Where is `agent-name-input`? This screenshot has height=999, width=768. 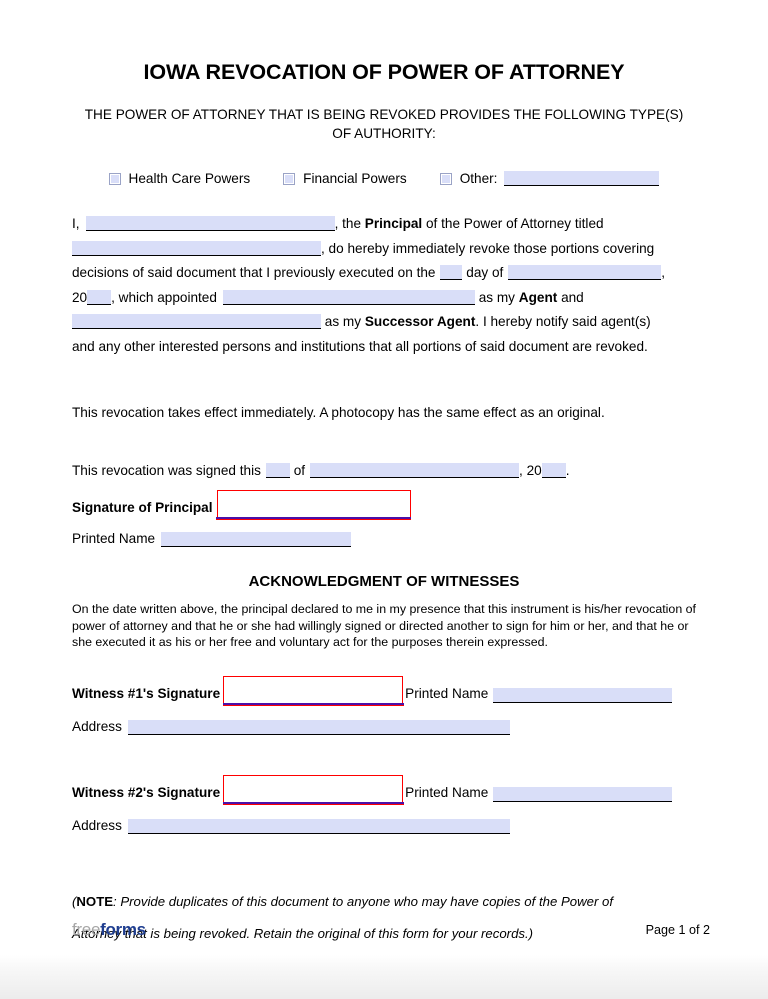 agent-name-input is located at coordinates (348, 297).